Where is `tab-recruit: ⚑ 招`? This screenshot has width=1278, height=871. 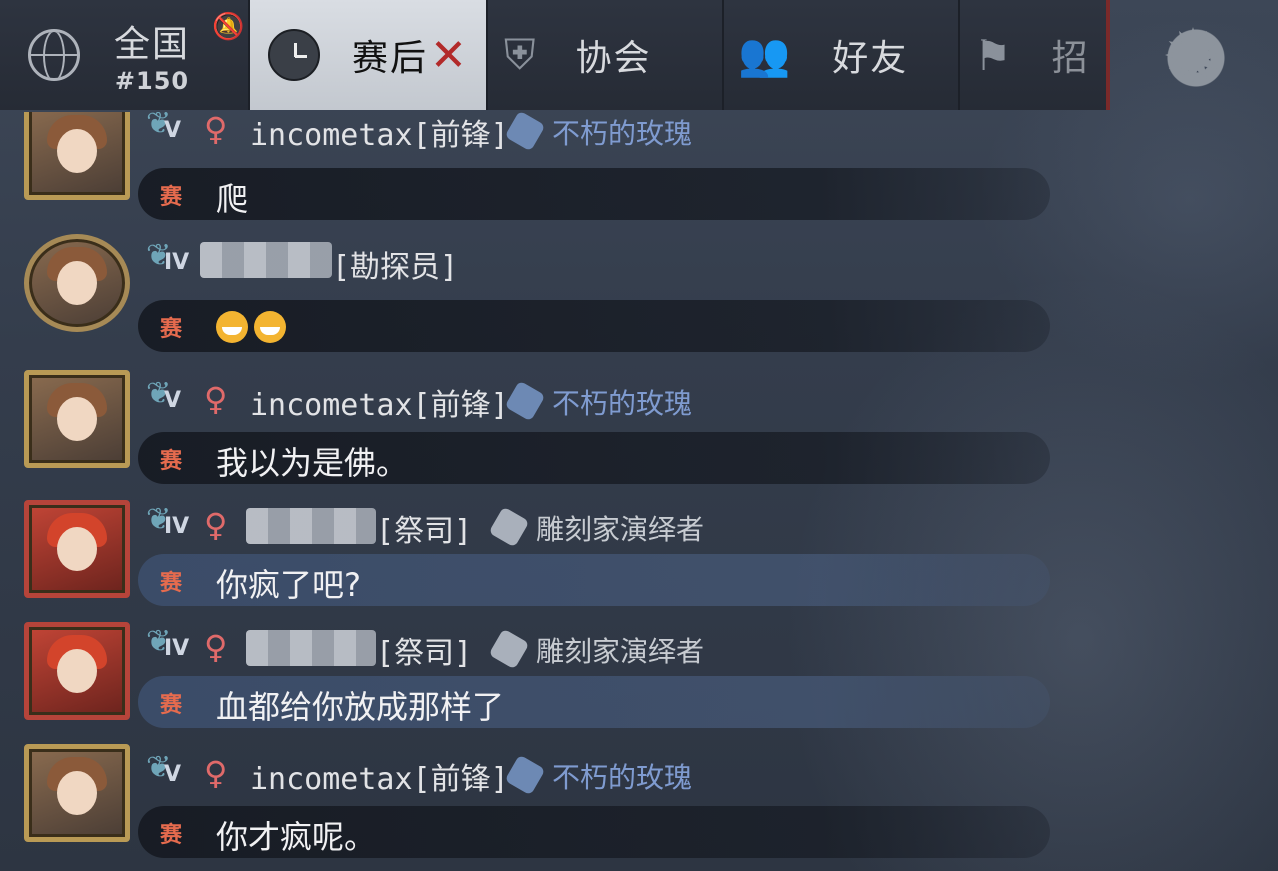 tab-recruit: ⚑ 招 is located at coordinates (1035, 55).